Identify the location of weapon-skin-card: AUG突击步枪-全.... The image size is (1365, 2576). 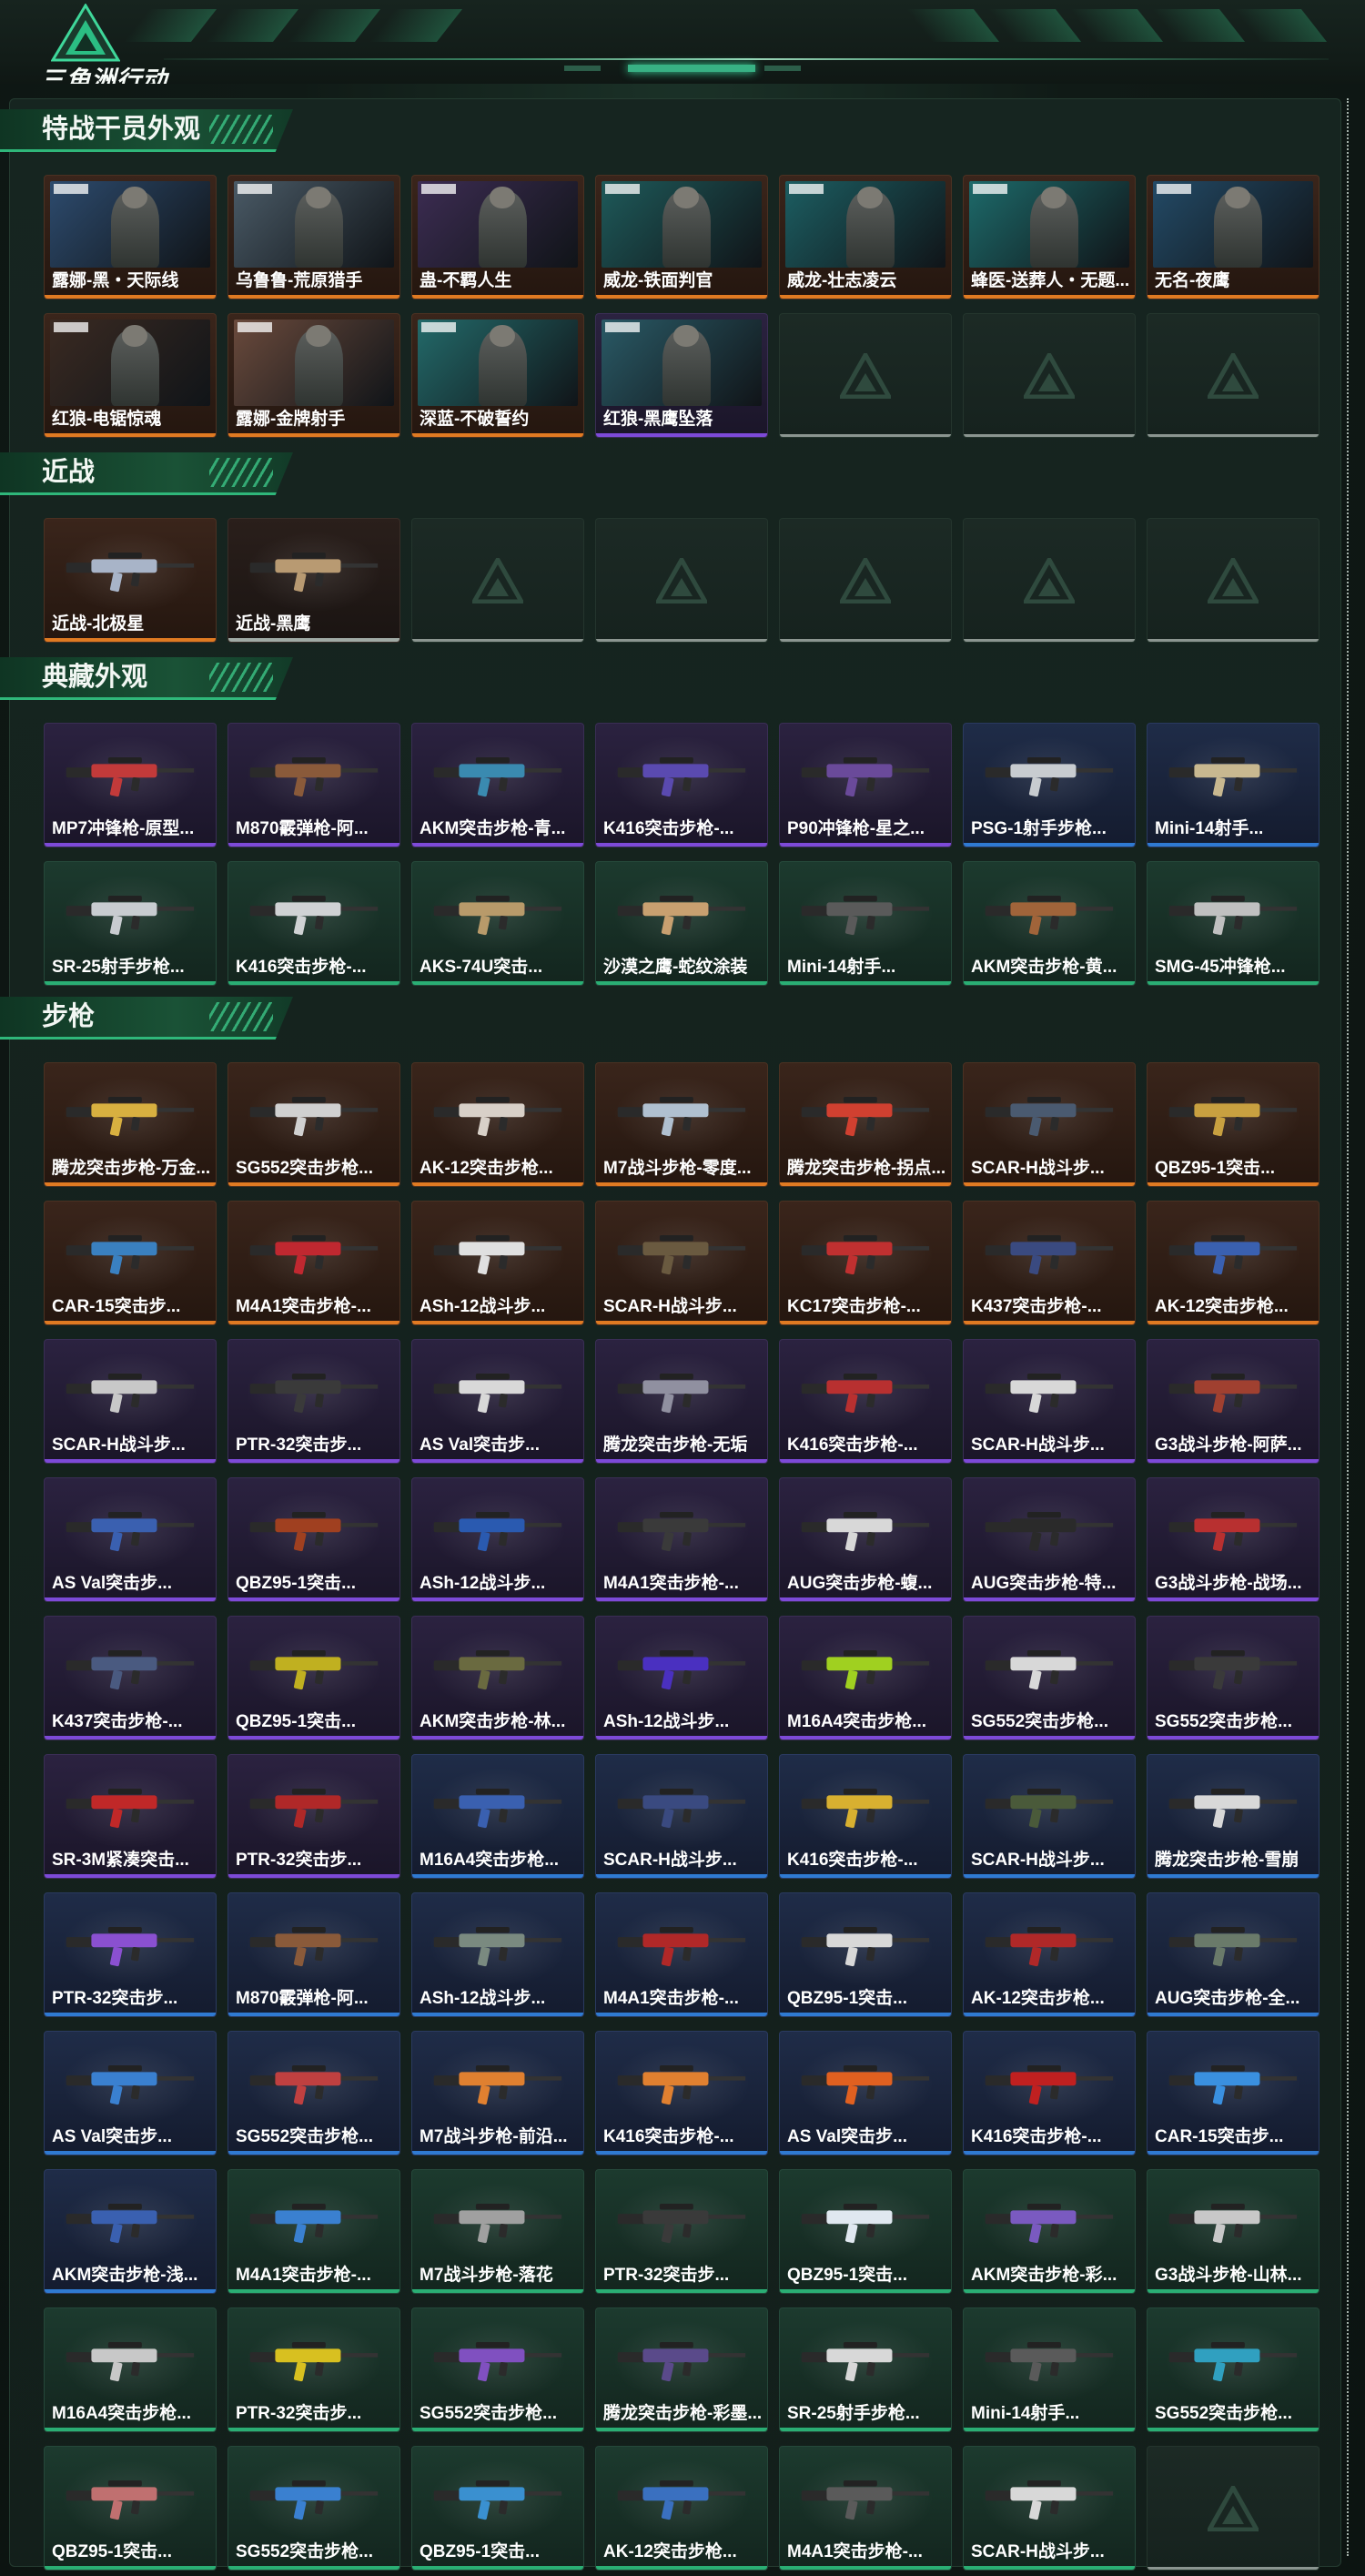
(1234, 1954).